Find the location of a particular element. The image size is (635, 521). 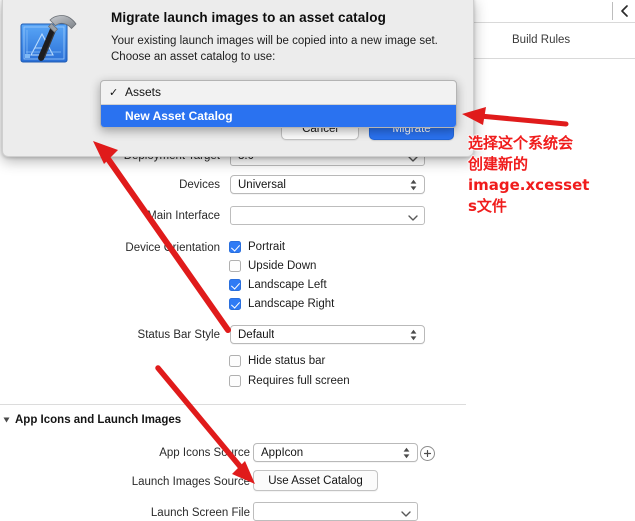

devices-select: Universal is located at coordinates (327, 184).